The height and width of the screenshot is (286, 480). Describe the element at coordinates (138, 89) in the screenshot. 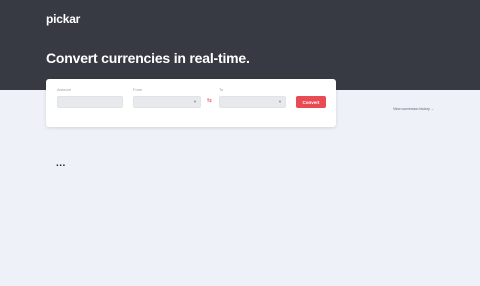

I see `from-label: From` at that location.